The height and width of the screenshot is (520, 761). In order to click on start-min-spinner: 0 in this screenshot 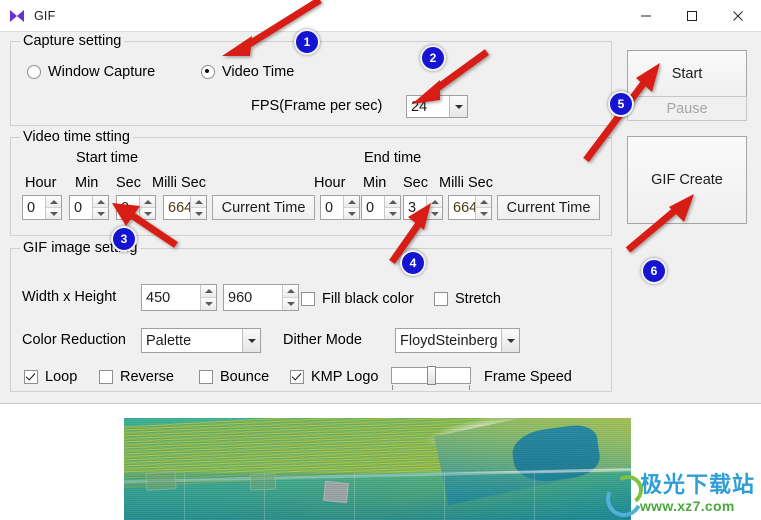, I will do `click(89, 207)`.